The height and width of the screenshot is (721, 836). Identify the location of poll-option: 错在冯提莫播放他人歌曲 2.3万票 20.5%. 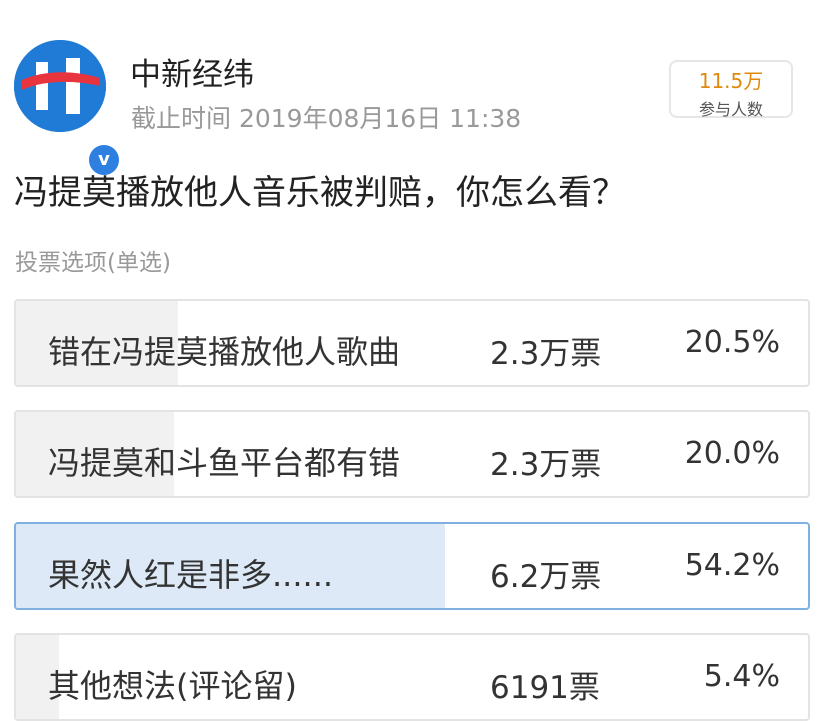
(412, 343).